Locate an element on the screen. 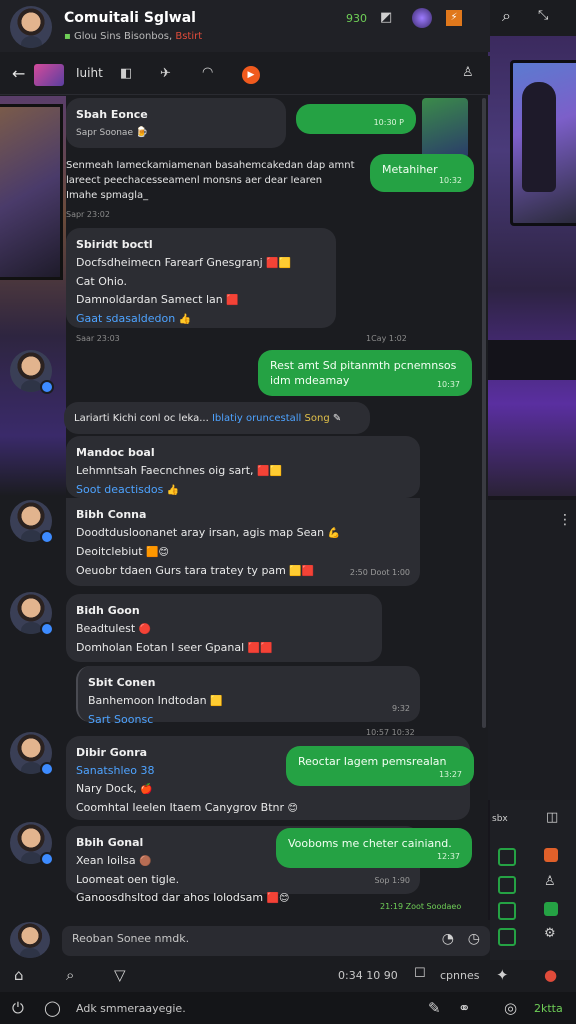  square-icon: ☐ is located at coordinates (420, 973).